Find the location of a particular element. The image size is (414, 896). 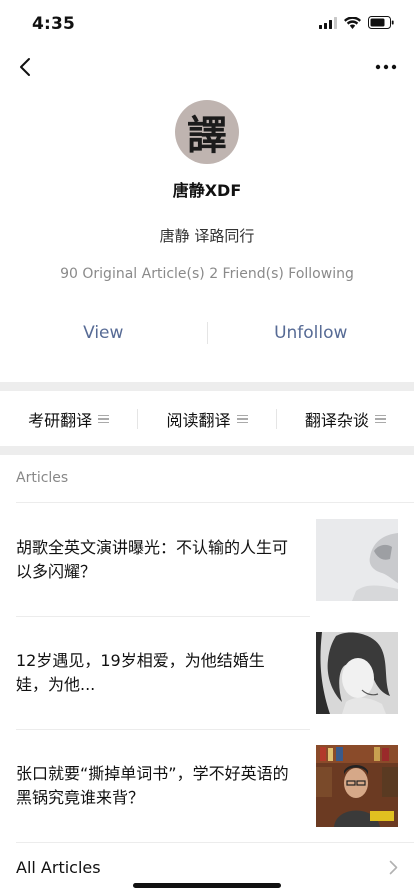

chevron-right-icon is located at coordinates (393, 869).